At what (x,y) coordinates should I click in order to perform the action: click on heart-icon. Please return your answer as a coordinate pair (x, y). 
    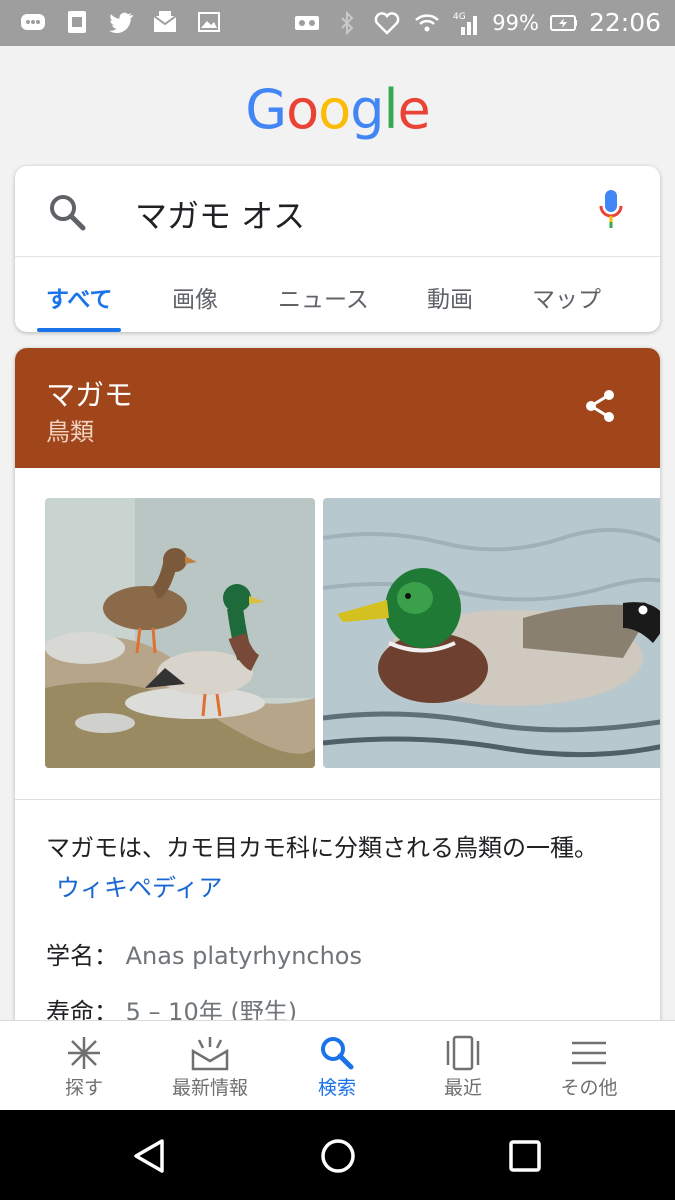
    Looking at the image, I should click on (387, 23).